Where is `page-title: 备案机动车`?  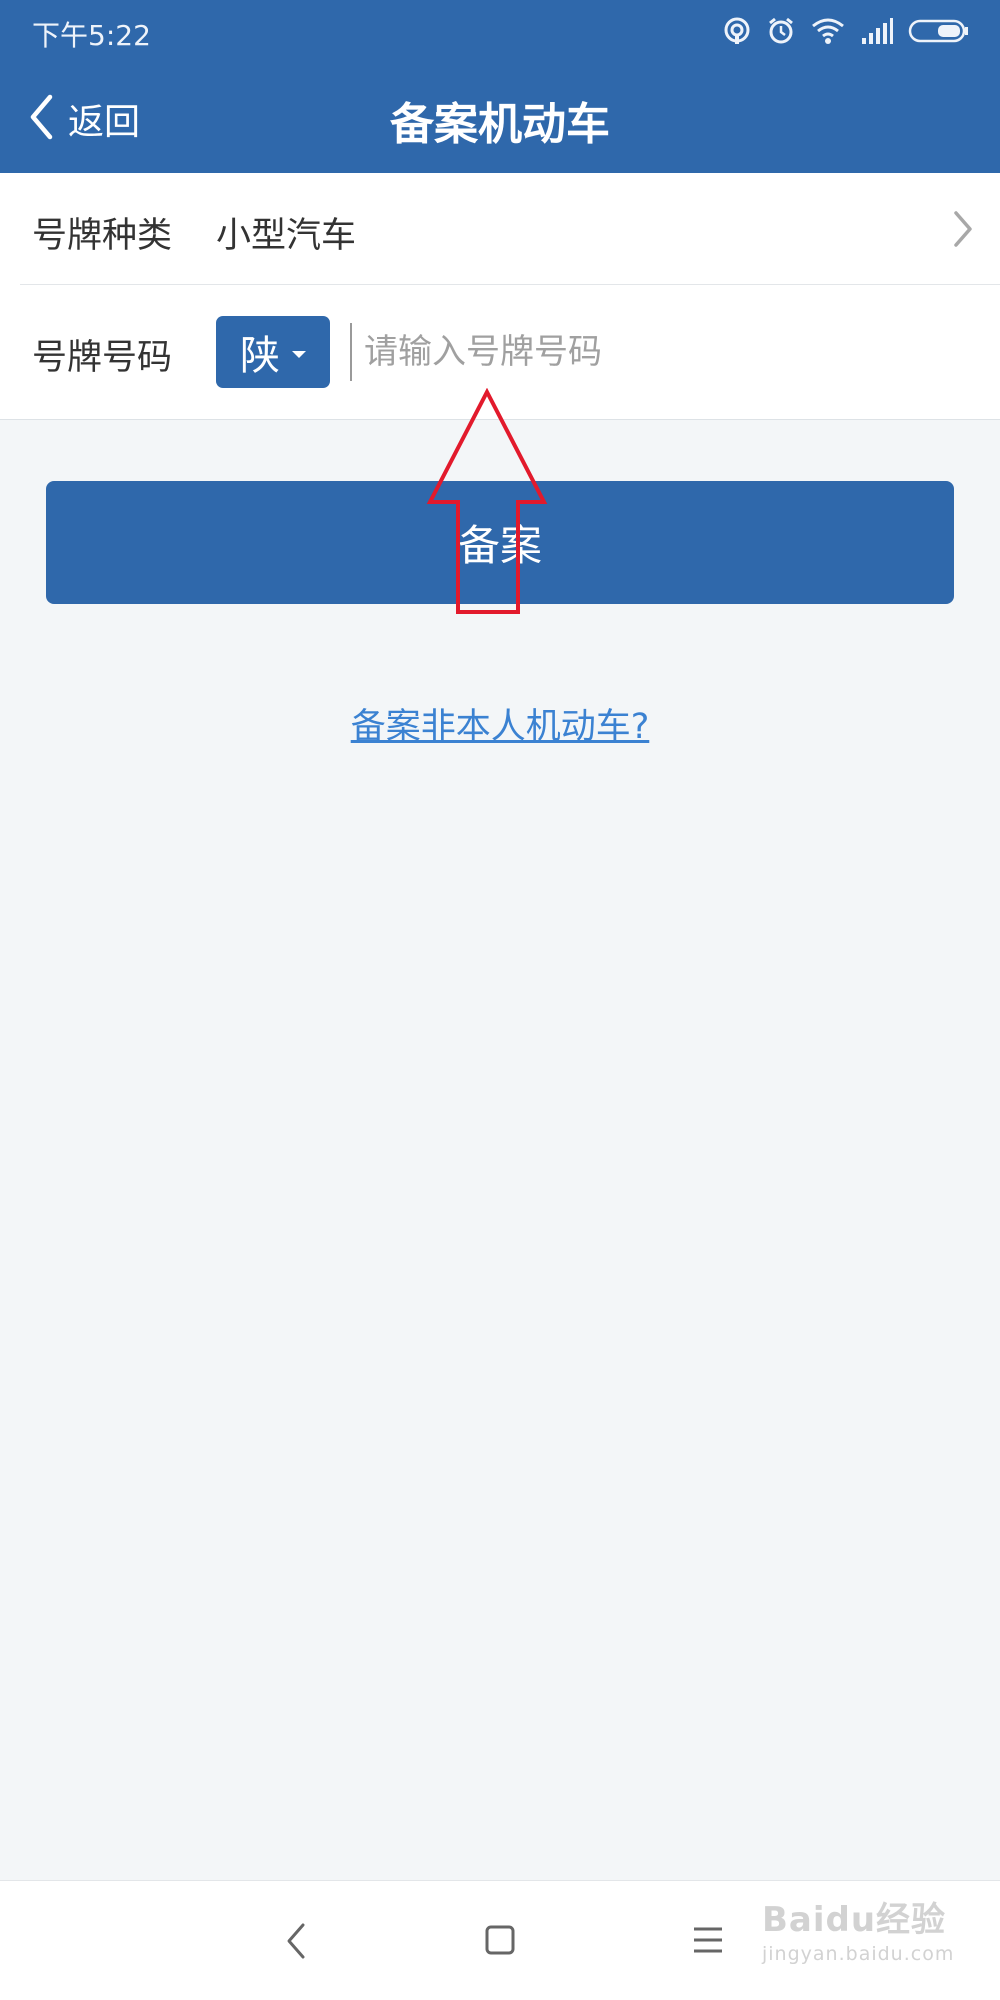 page-title: 备案机动车 is located at coordinates (500, 124).